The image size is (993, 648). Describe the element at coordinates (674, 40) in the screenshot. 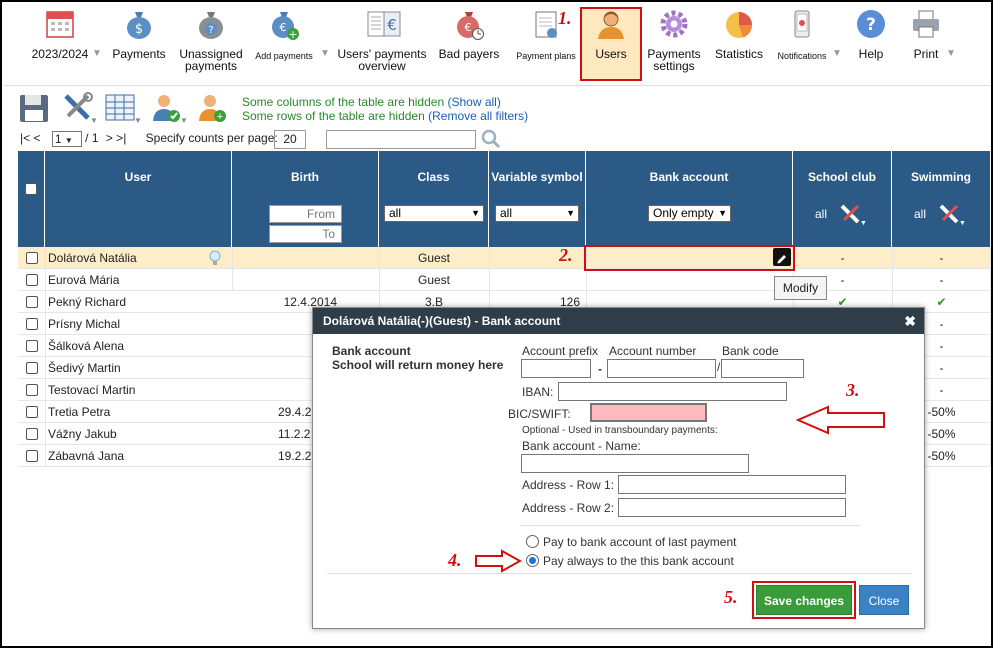

I see `toolbar-payments-settings: Payments settings` at that location.